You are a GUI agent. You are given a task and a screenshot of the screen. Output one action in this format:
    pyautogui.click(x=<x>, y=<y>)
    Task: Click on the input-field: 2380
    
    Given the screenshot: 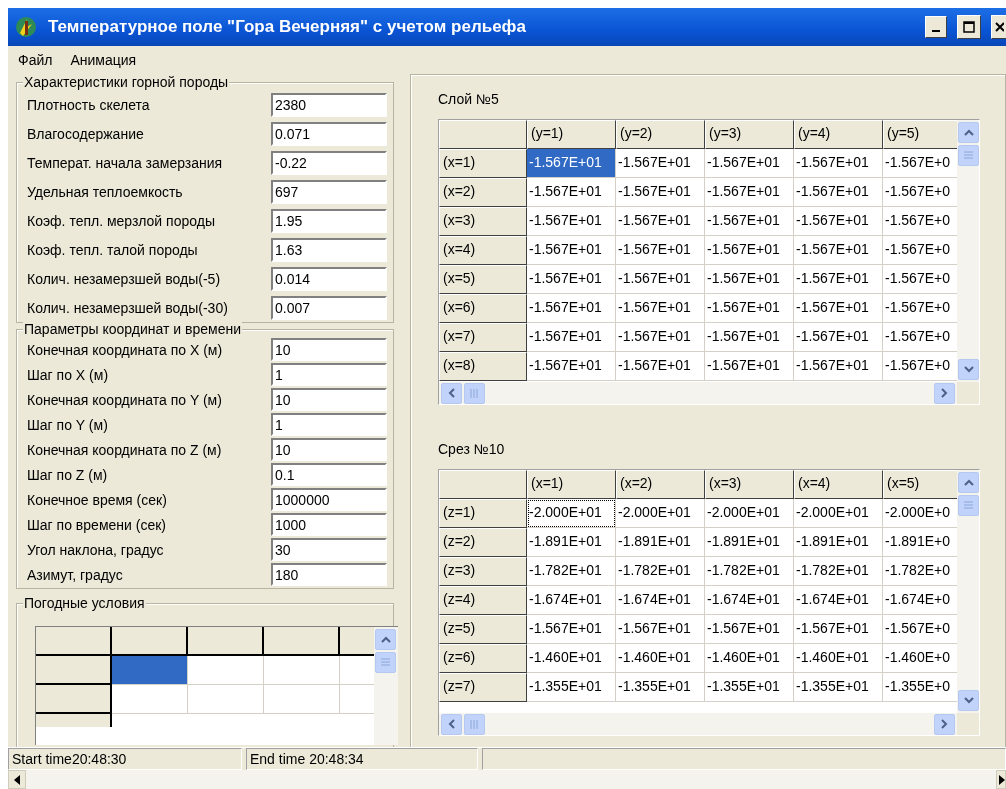 What is the action you would take?
    pyautogui.click(x=329, y=105)
    